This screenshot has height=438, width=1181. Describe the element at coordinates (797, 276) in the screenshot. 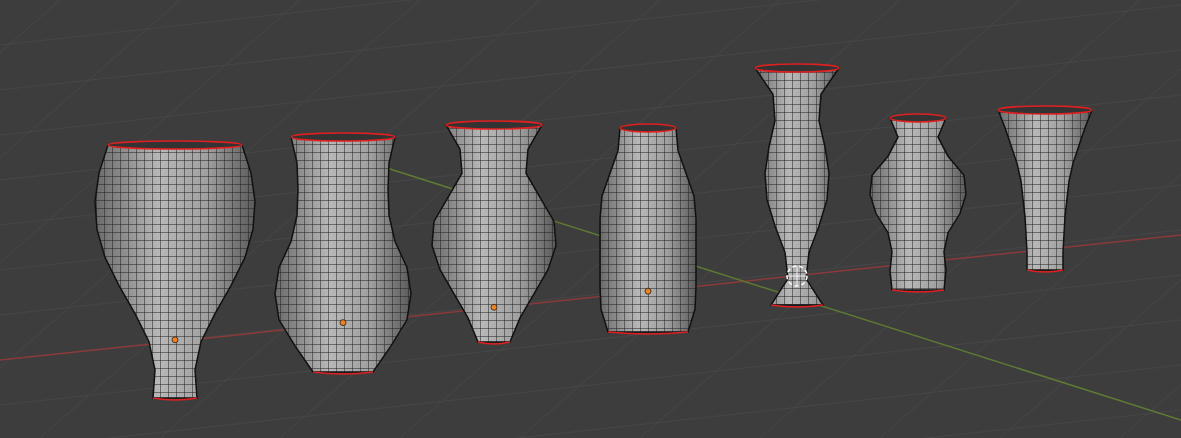

I see `cursor-icon` at that location.